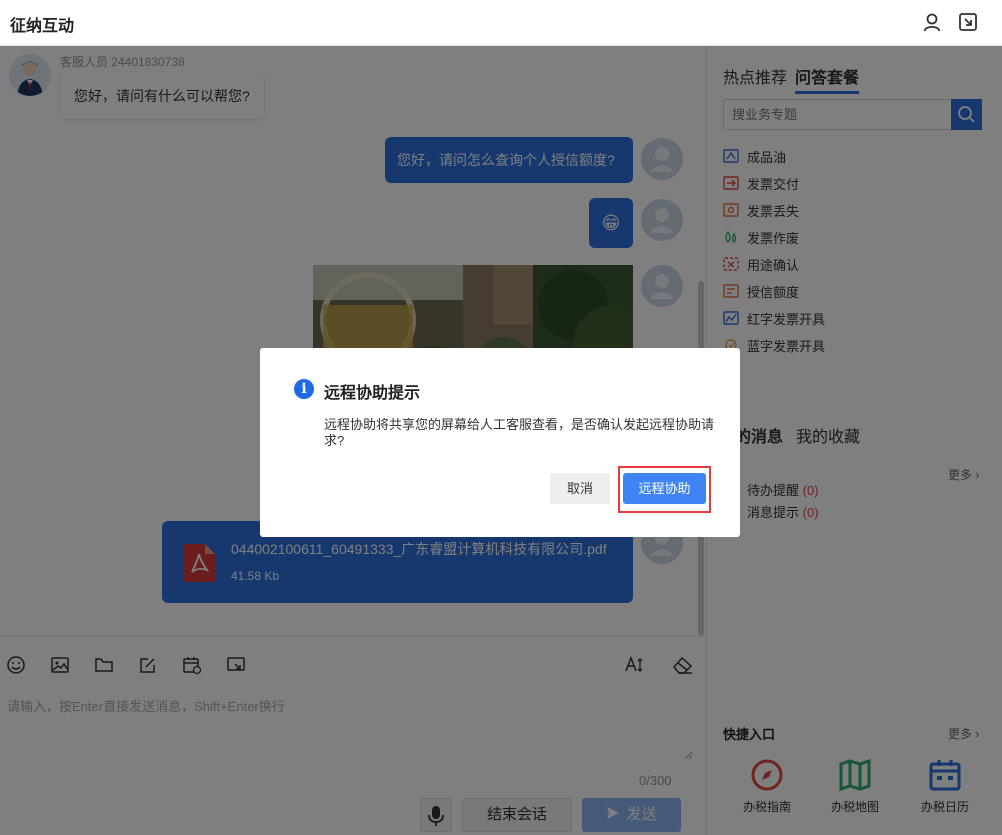 The height and width of the screenshot is (835, 1002). What do you see at coordinates (519, 432) in the screenshot?
I see `dialog-message: 远程协助将共享您的屏幕给人工客服查看，是否确认发起远程协助请求?` at bounding box center [519, 432].